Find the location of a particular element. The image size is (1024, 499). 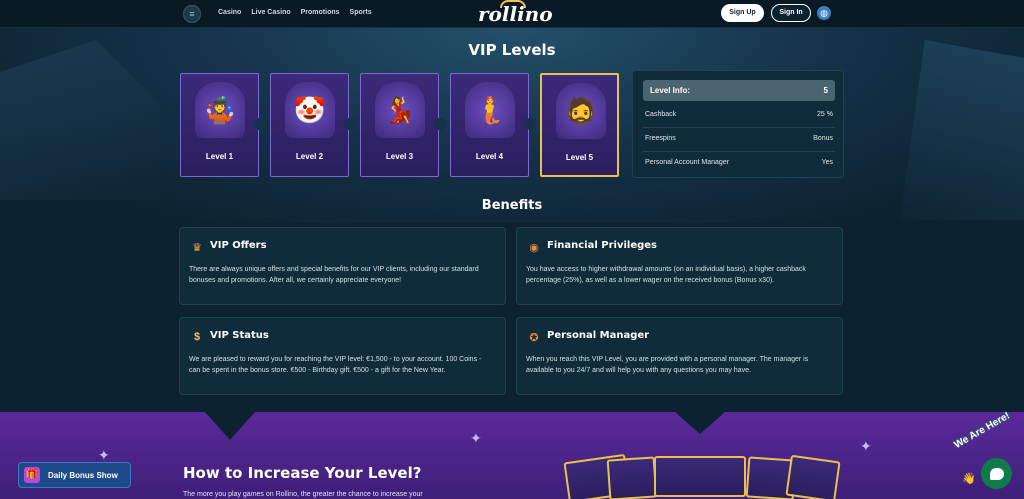

level-card-3: 💃 Level 3 is located at coordinates (399, 125).